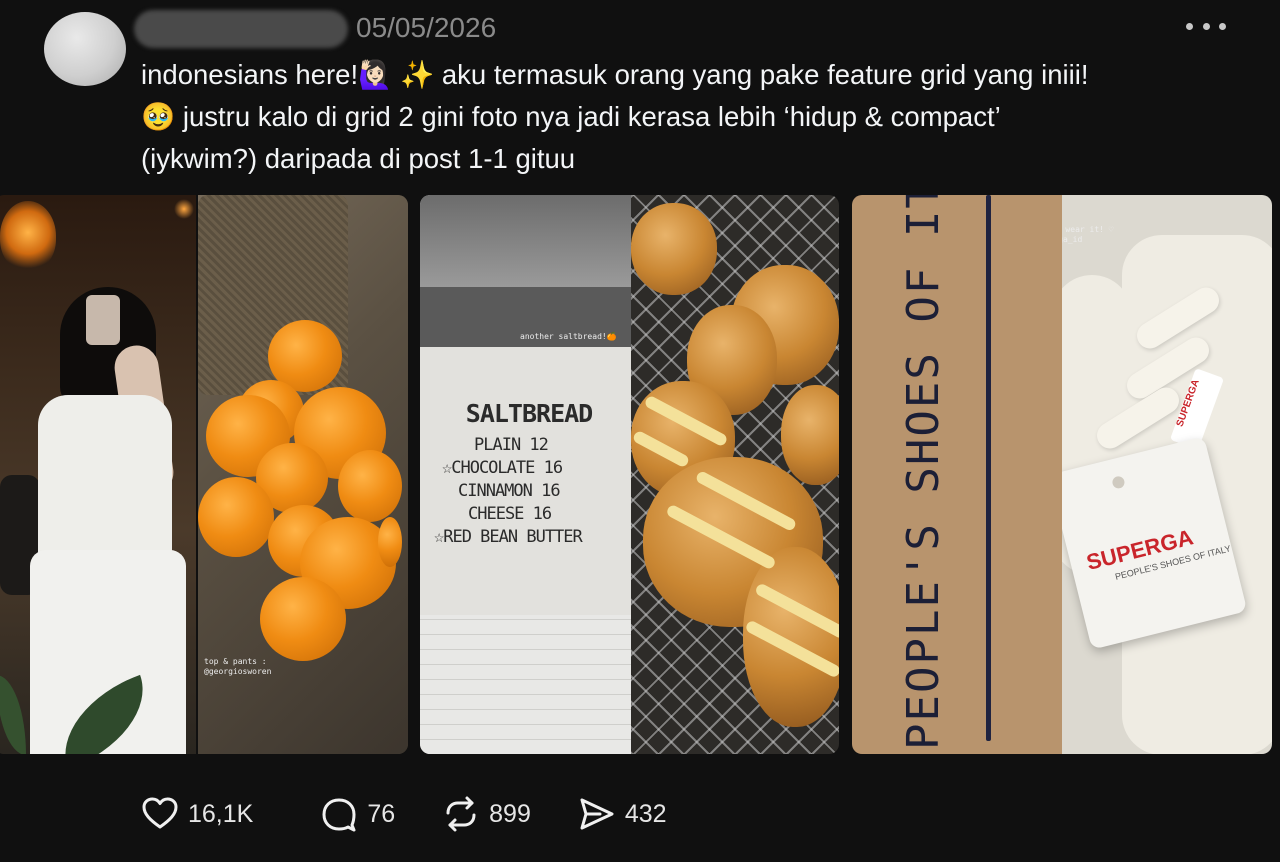 This screenshot has width=1280, height=862. Describe the element at coordinates (238, 671) in the screenshot. I see `caption-line: @georgiosworen` at that location.